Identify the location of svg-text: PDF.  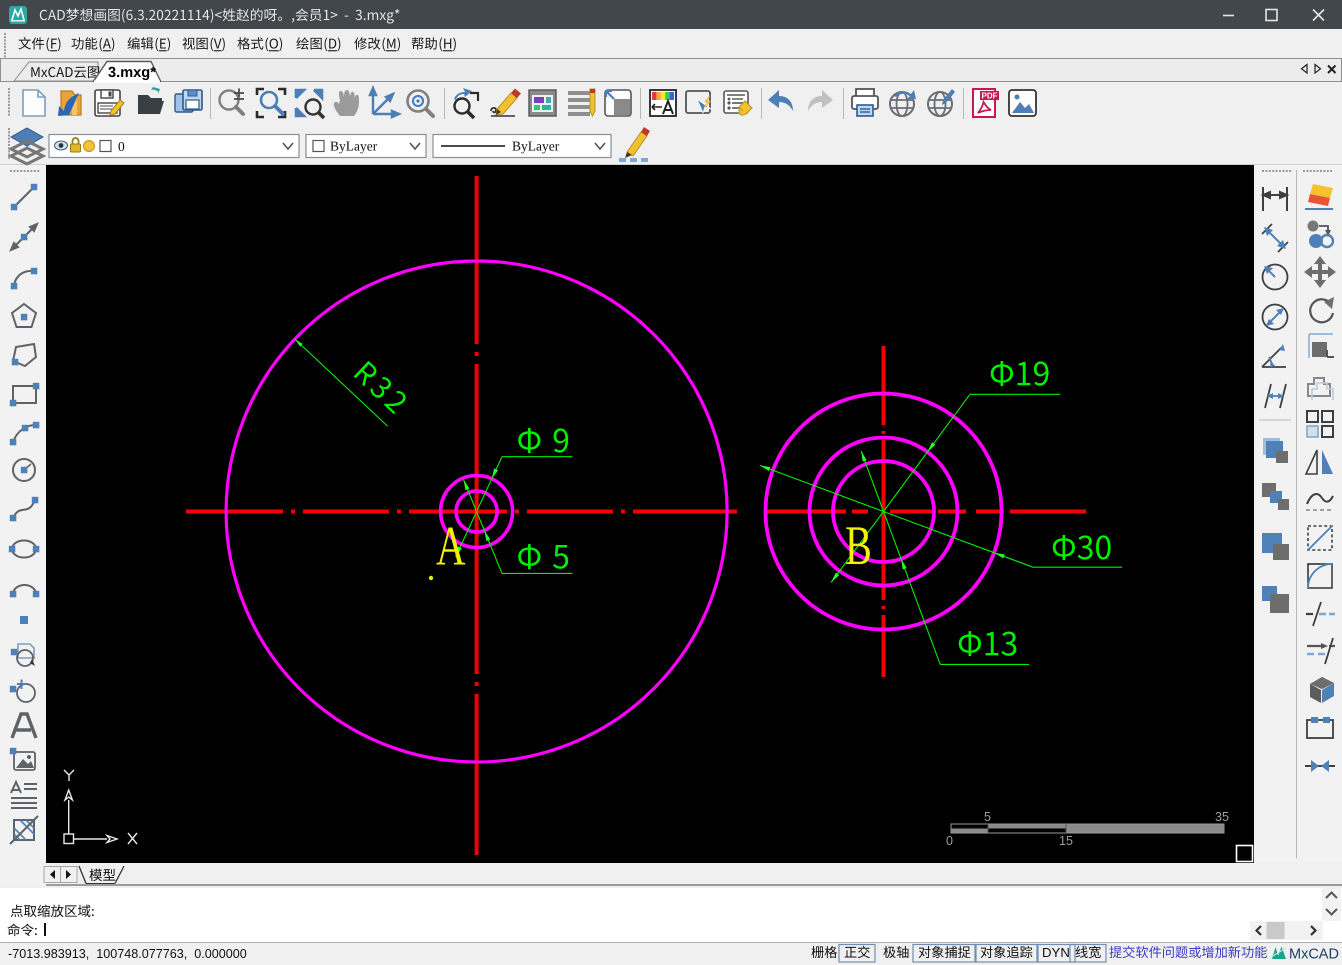
(990, 96).